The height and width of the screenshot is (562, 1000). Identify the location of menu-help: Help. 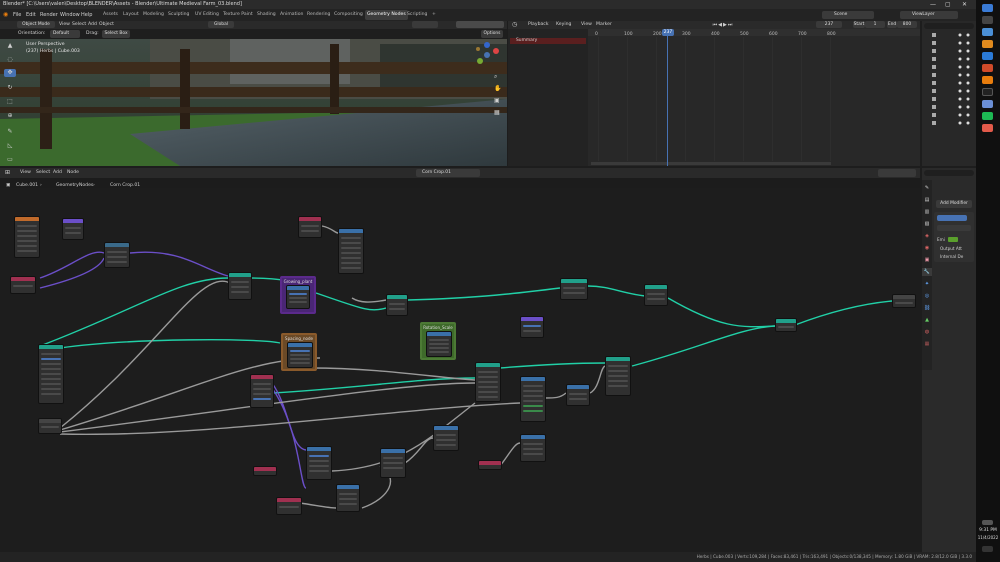
(86, 15).